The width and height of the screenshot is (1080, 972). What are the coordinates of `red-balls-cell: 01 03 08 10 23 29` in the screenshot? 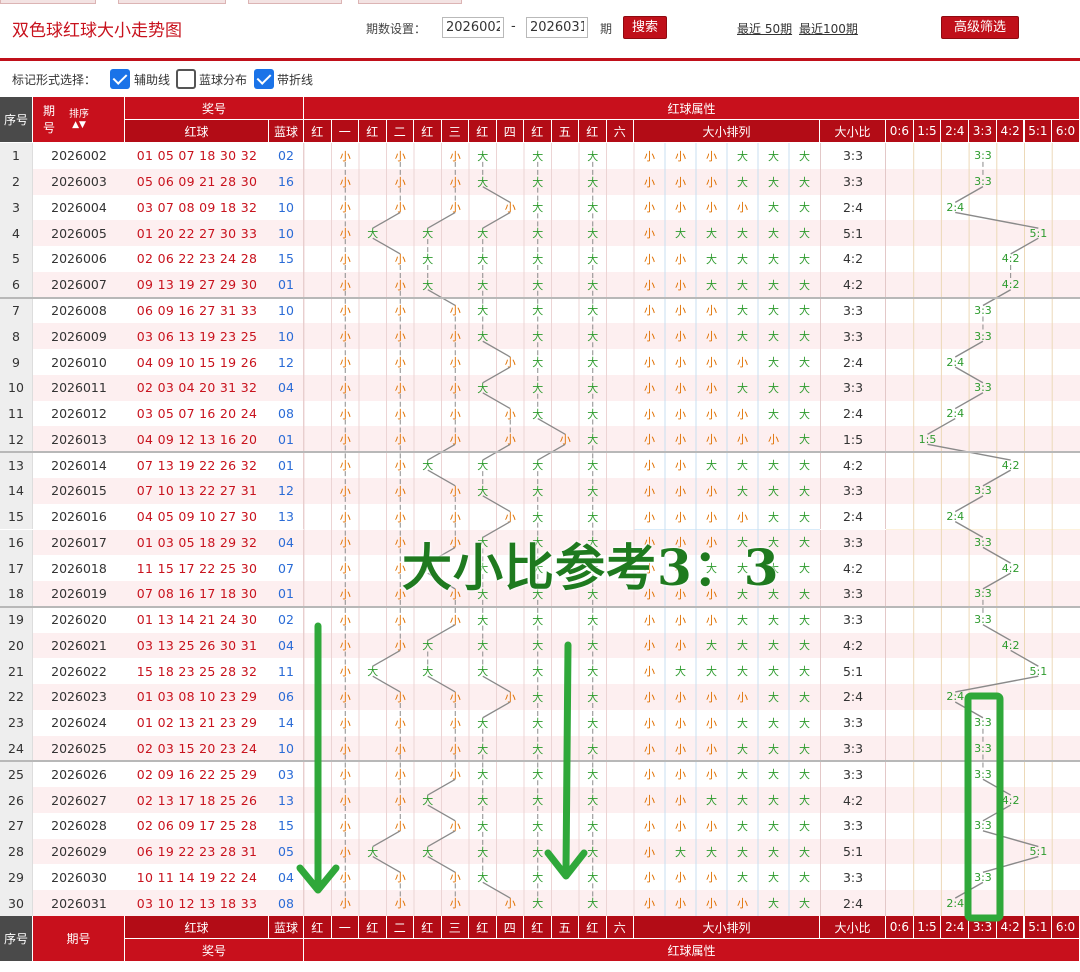 It's located at (197, 697).